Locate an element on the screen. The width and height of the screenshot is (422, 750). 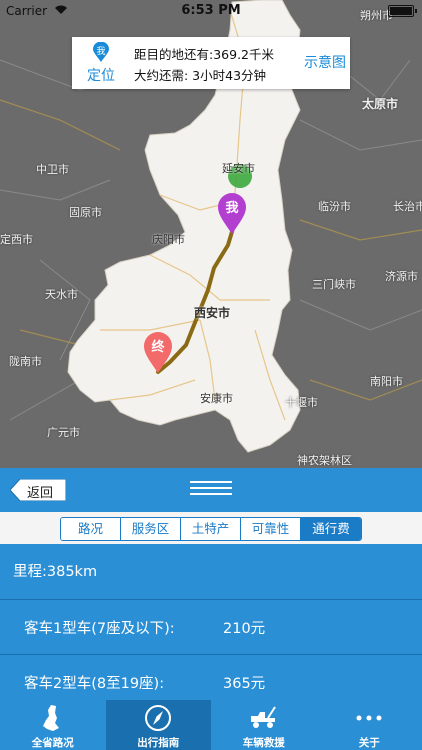
back-label: 返回 is located at coordinates (40, 493).